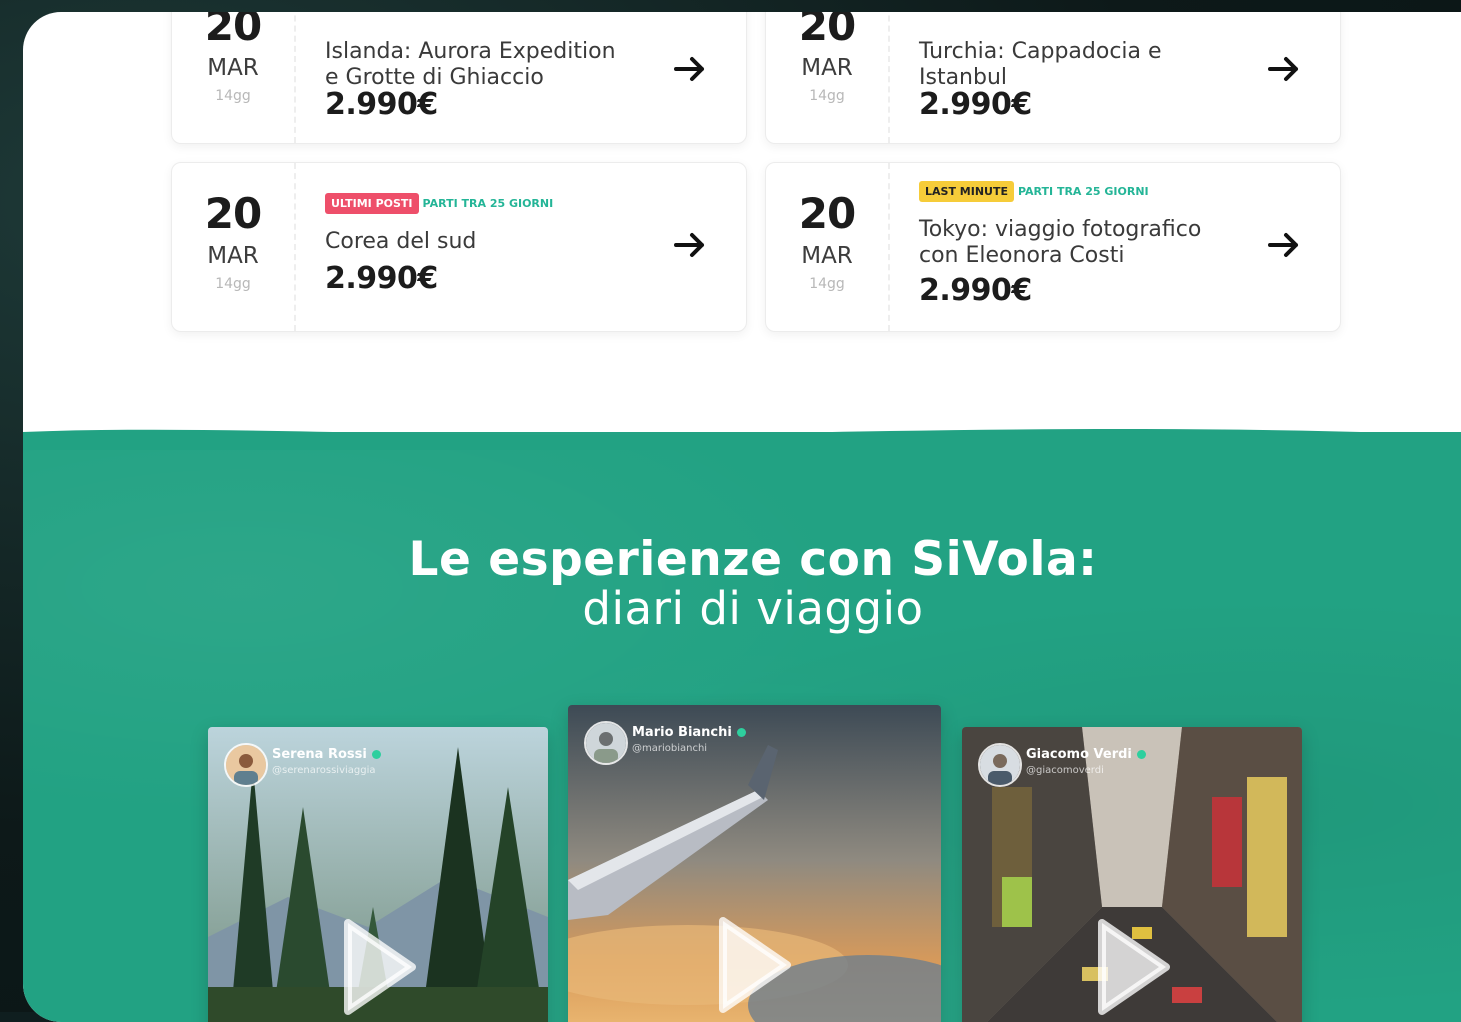  Describe the element at coordinates (742, 435) in the screenshot. I see `wave-edge` at that location.